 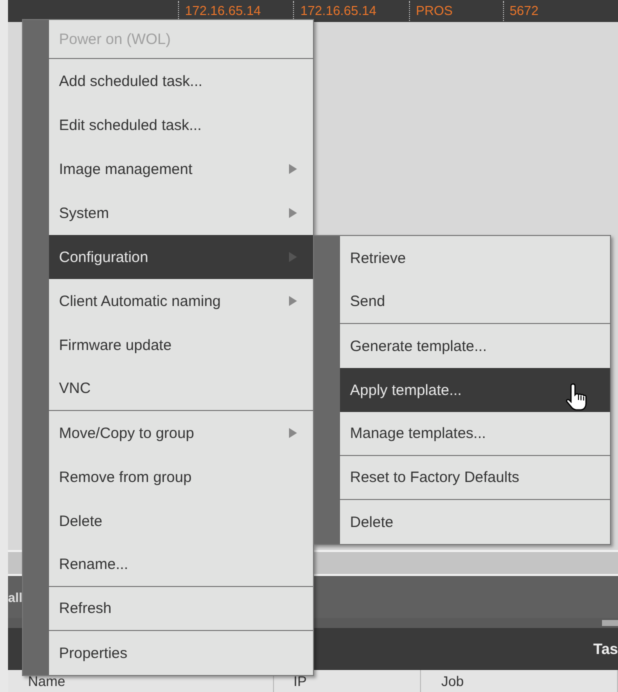 What do you see at coordinates (605, 649) in the screenshot?
I see `panel-title: Tas` at bounding box center [605, 649].